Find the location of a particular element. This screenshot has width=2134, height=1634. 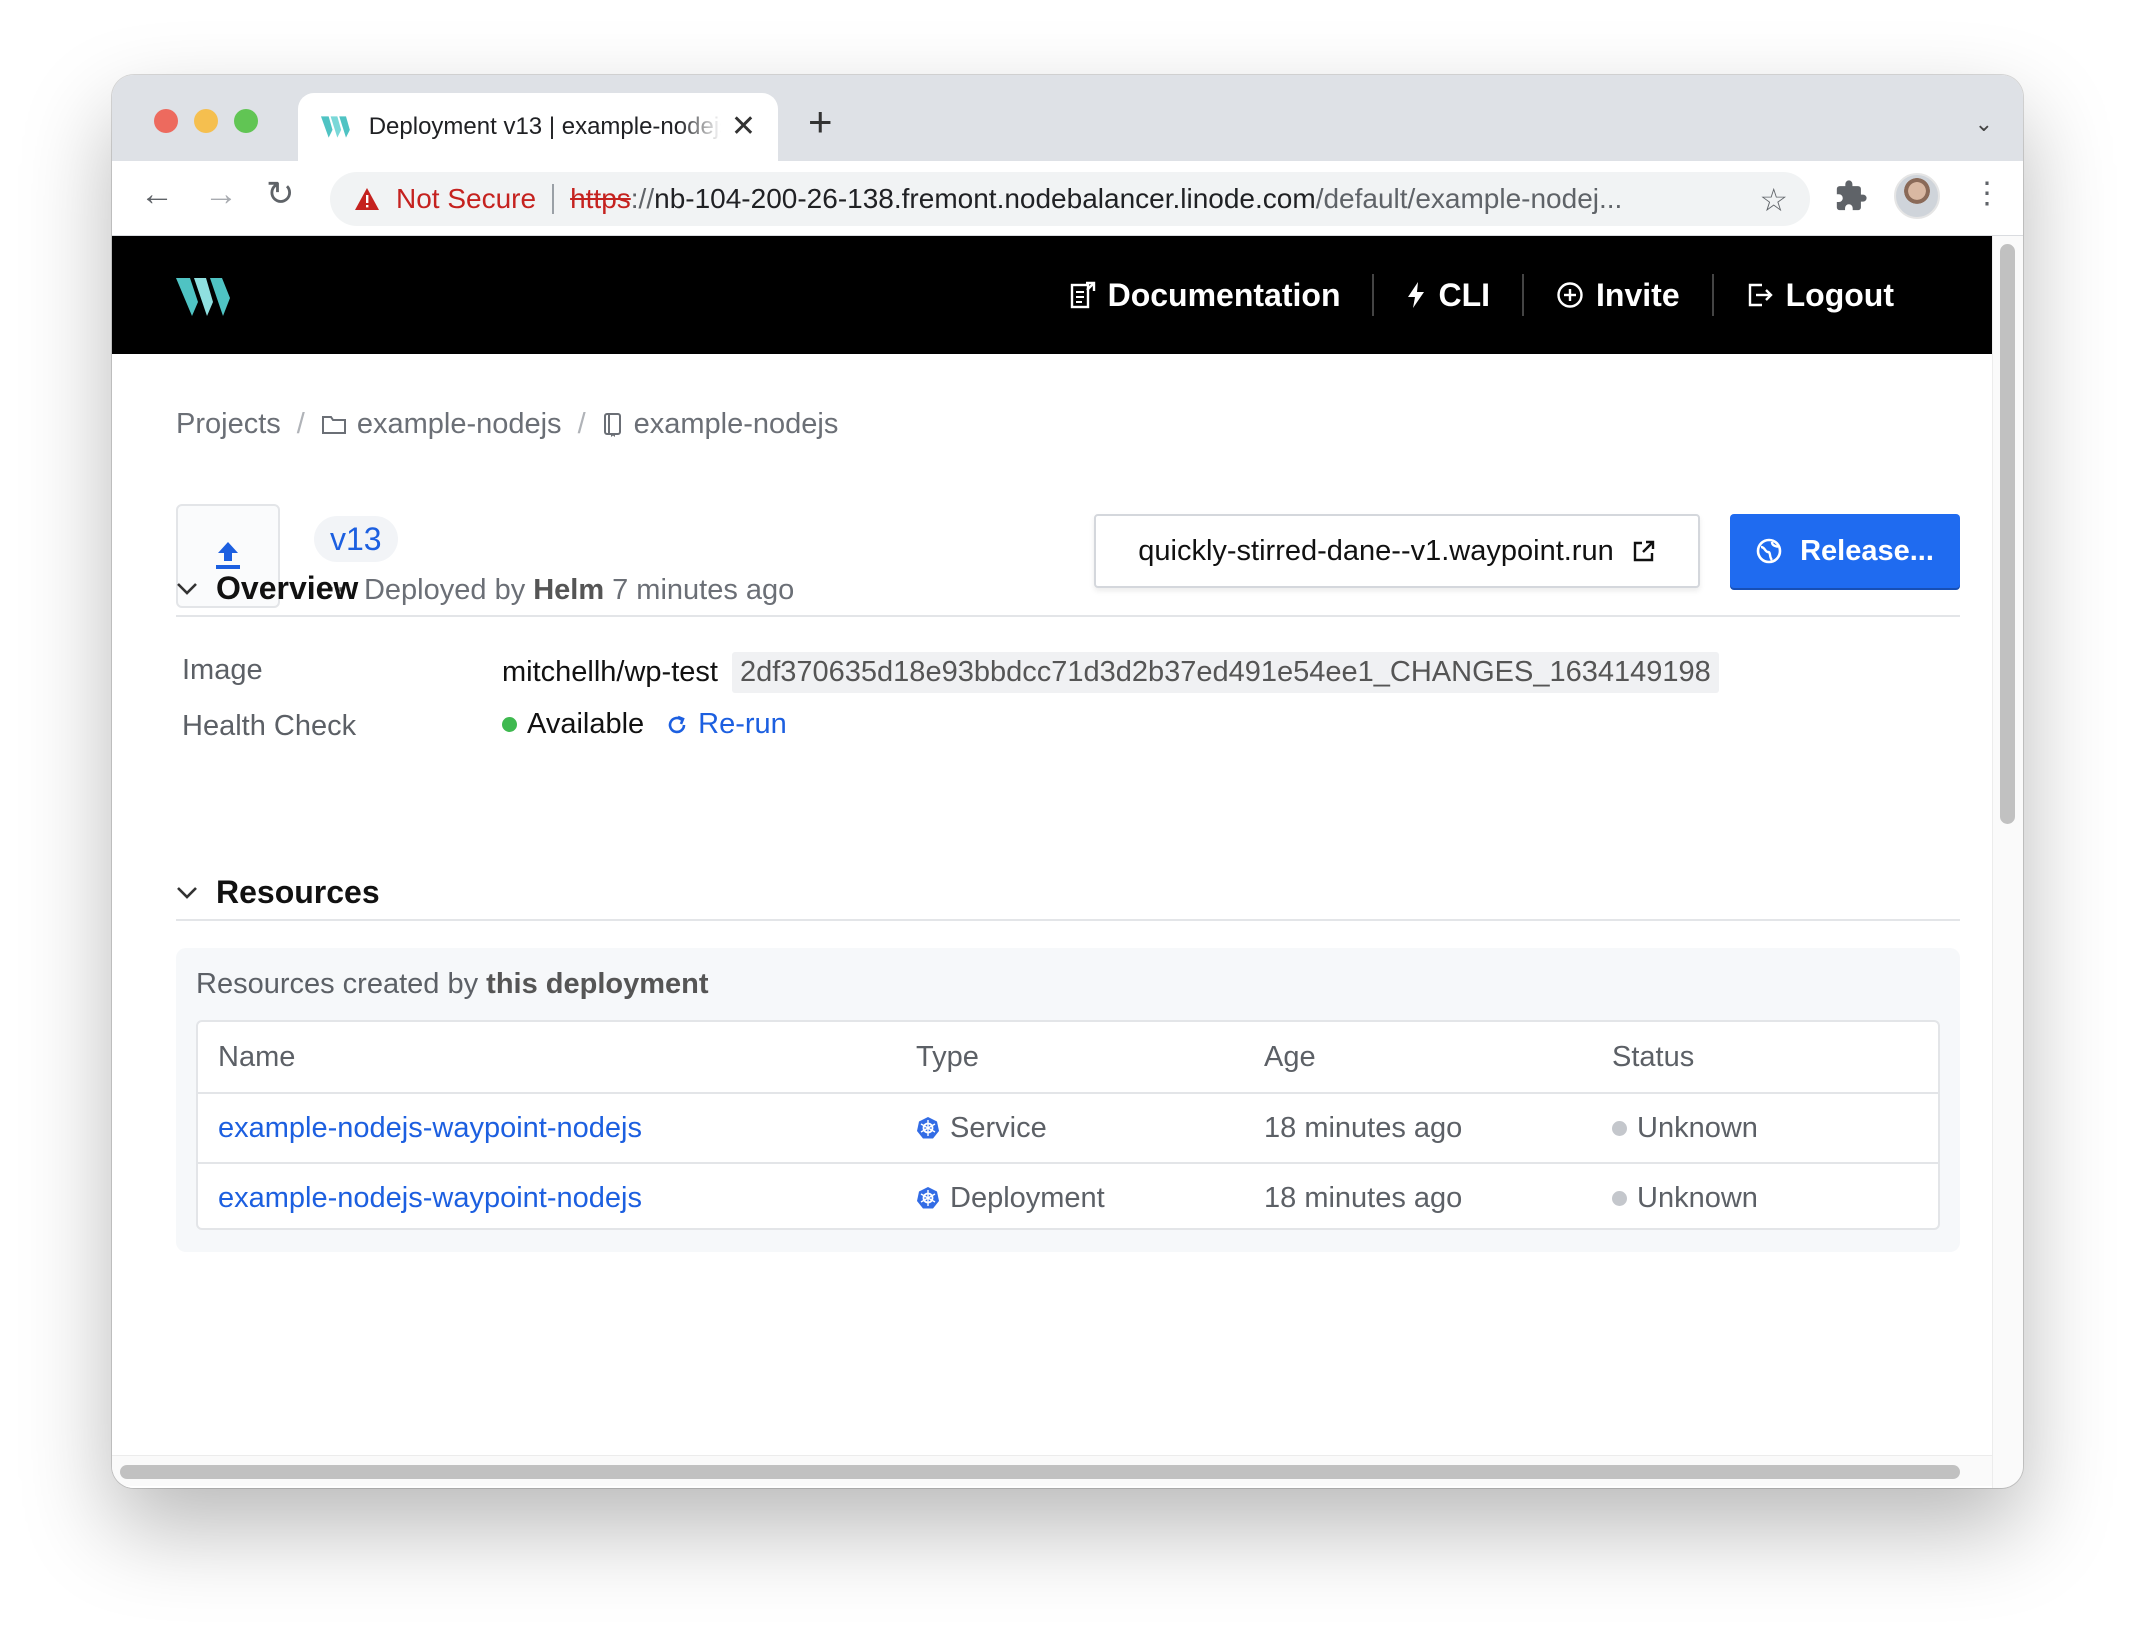

extensions-puzzle-icon is located at coordinates (1851, 196).